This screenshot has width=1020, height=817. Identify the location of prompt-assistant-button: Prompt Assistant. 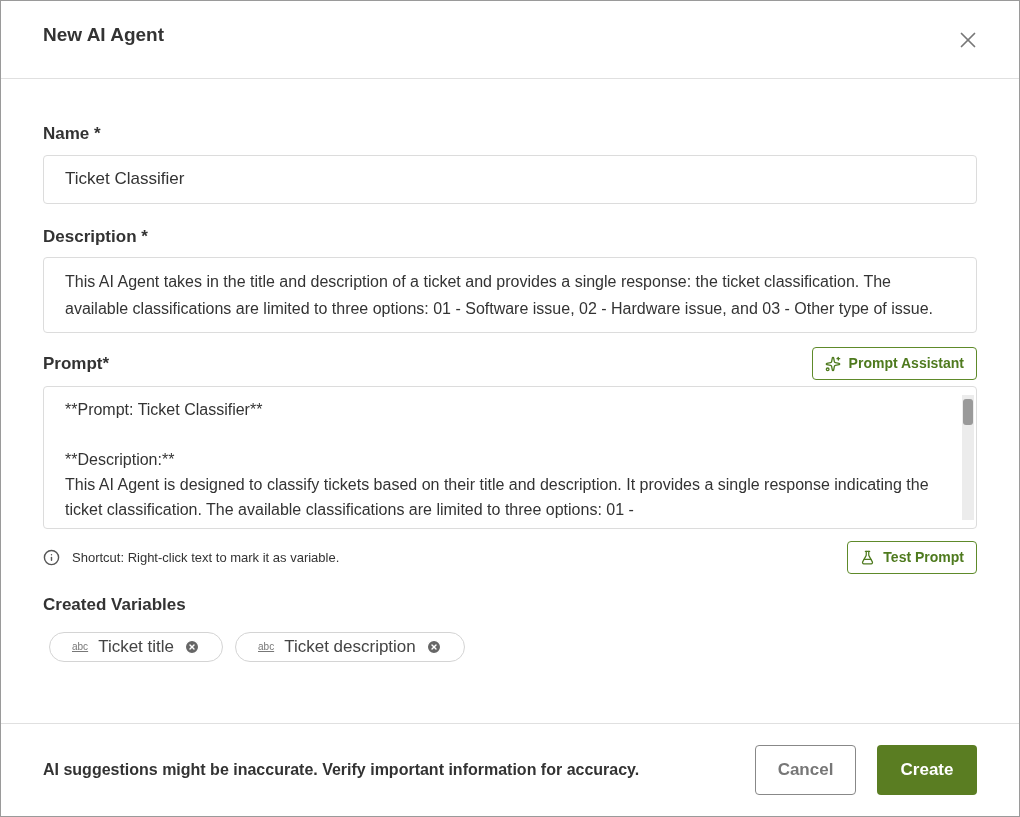
(894, 363).